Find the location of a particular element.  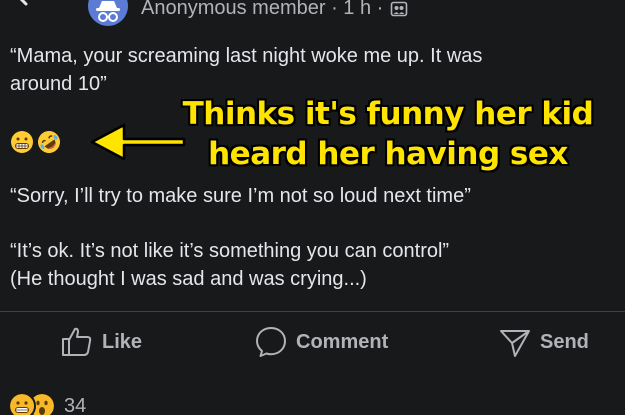

avatar is located at coordinates (108, 13).